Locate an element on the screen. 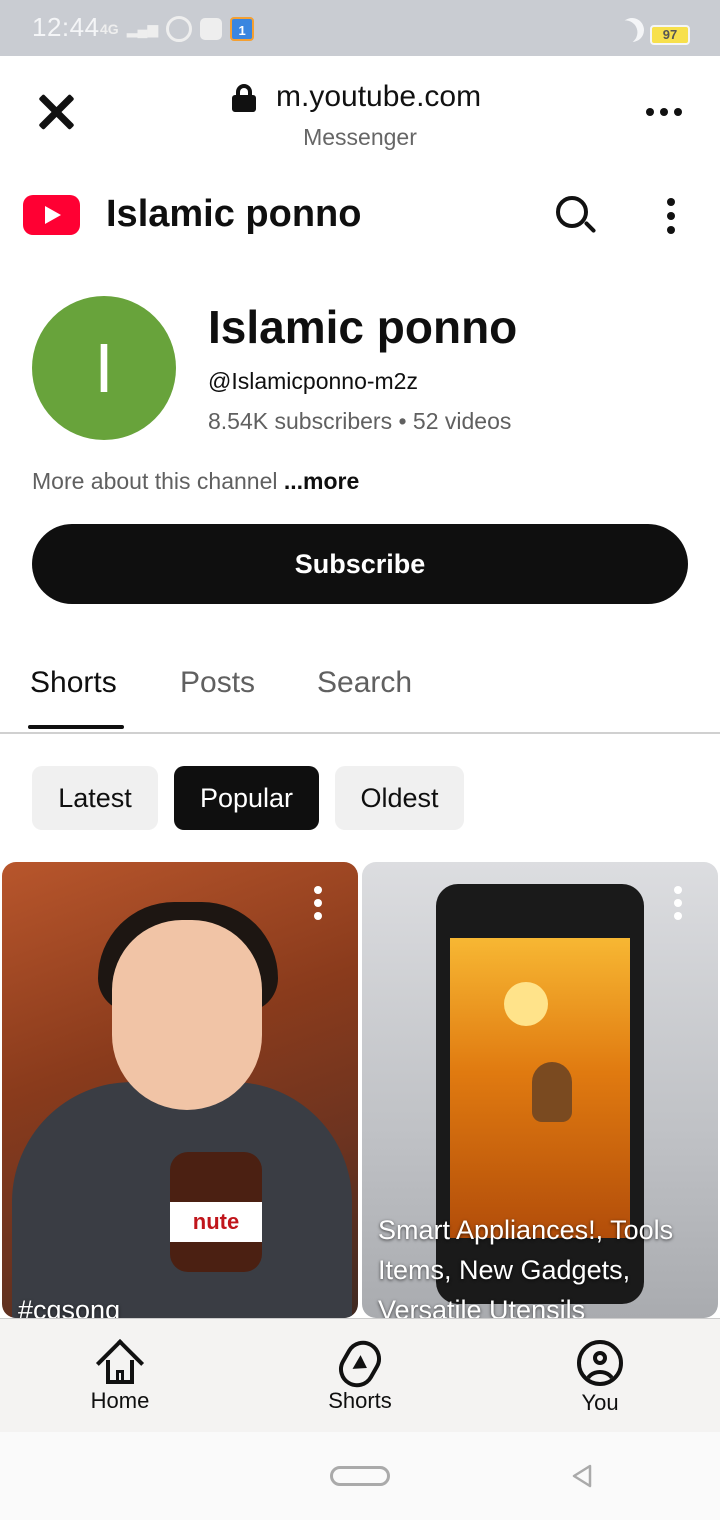 The width and height of the screenshot is (720, 1520). about-text: More about this channel is located at coordinates (155, 481).